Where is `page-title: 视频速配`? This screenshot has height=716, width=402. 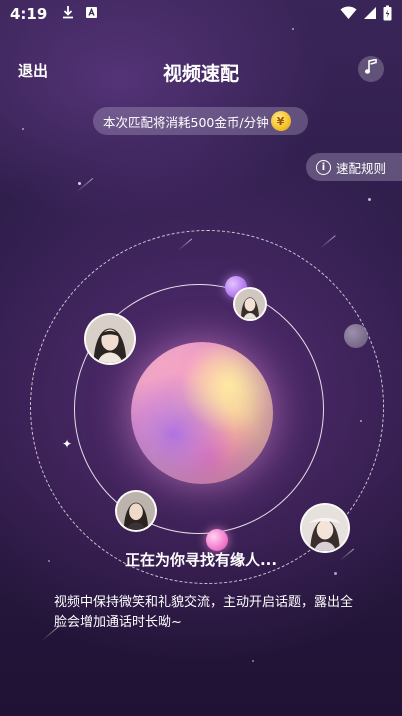
page-title: 视频速配 is located at coordinates (200, 74).